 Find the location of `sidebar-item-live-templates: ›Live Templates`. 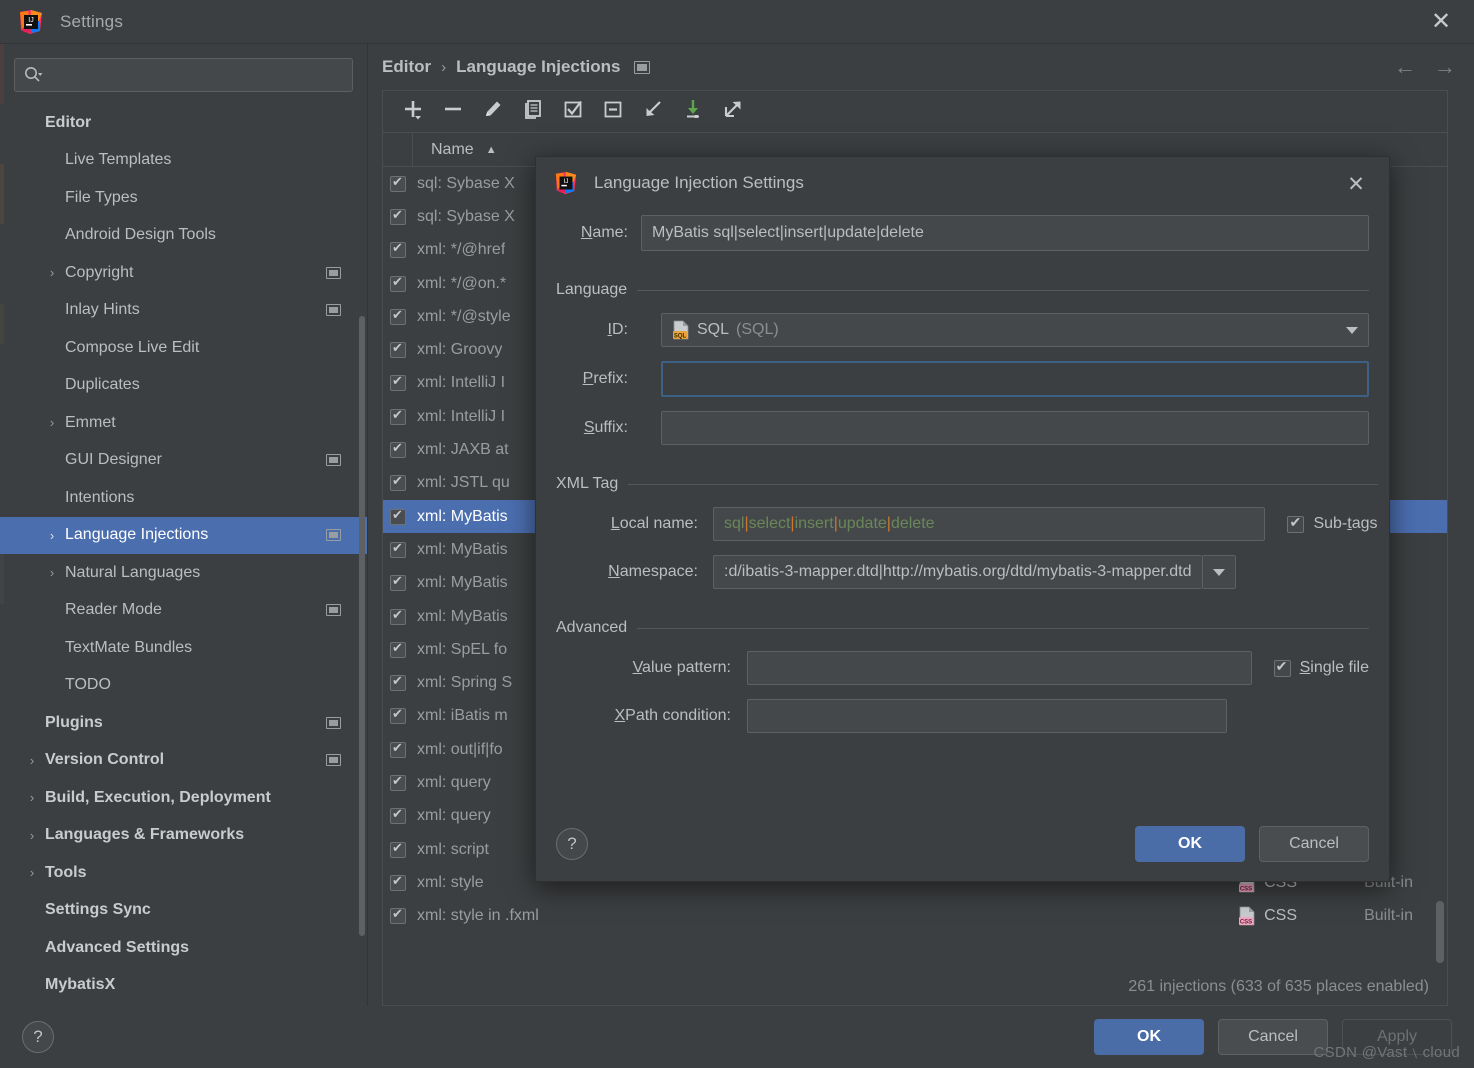

sidebar-item-live-templates: ›Live Templates is located at coordinates (183, 161).